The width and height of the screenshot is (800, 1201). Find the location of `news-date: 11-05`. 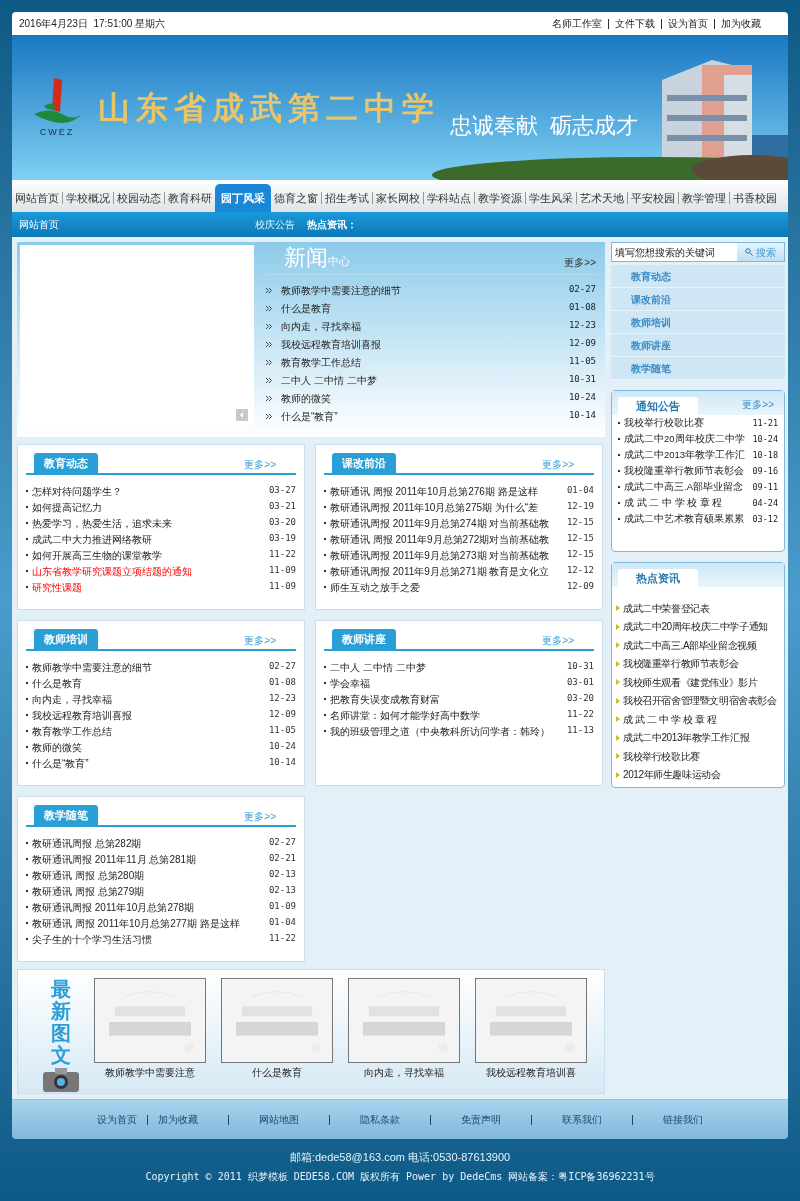

news-date: 11-05 is located at coordinates (282, 731).